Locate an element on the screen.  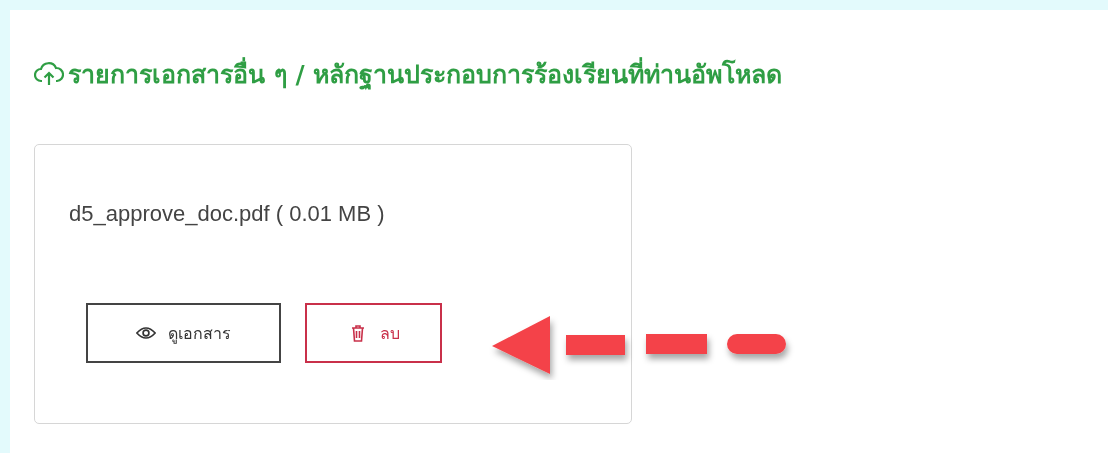
section-title: รายการเอกสารอื่น ๆ / หลักฐานประกอบการร้องเรียนที่ท่านอัพโหลด is located at coordinates (425, 74).